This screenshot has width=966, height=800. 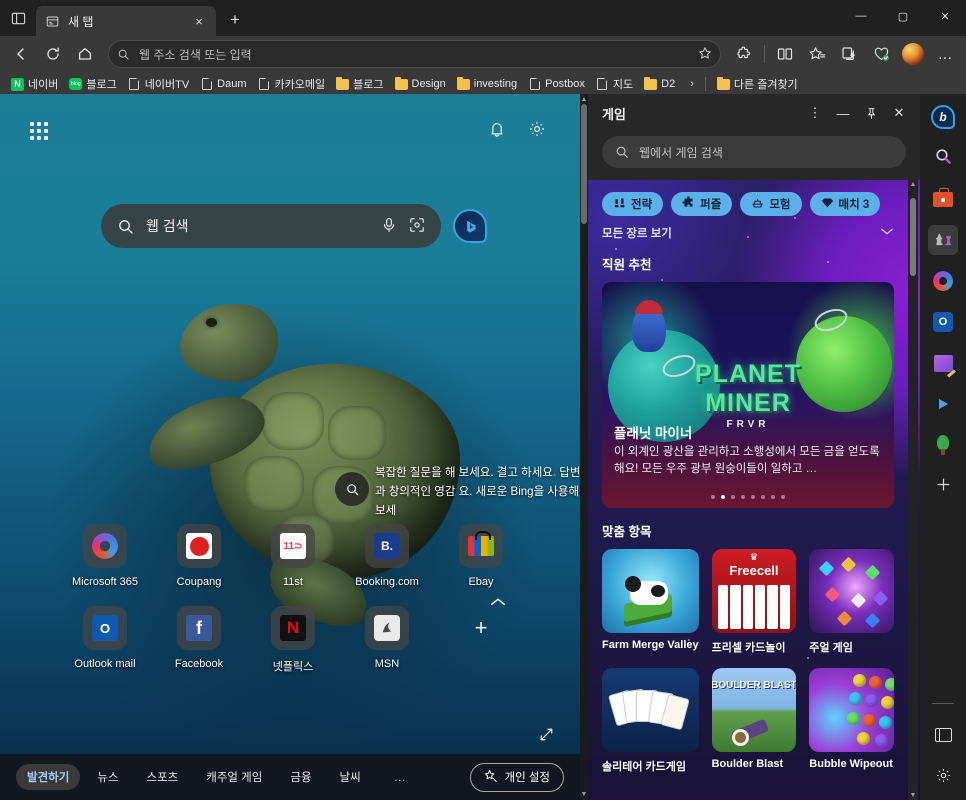 I want to click on chevron-down-icon, so click(x=887, y=233).